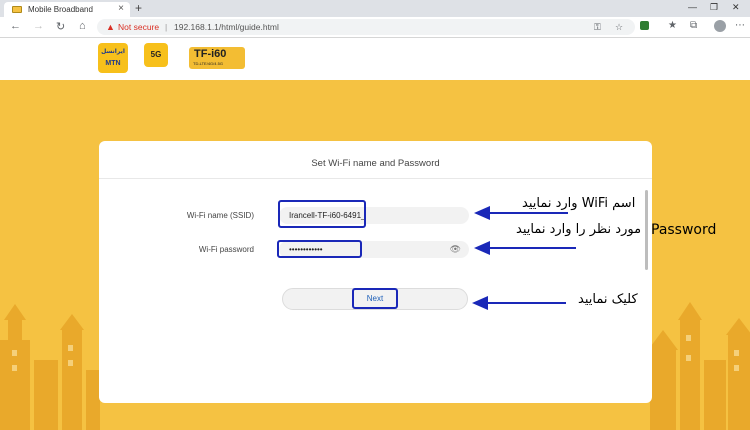 The image size is (750, 430). I want to click on next-click-note: کلیک نمایید, so click(608, 299).